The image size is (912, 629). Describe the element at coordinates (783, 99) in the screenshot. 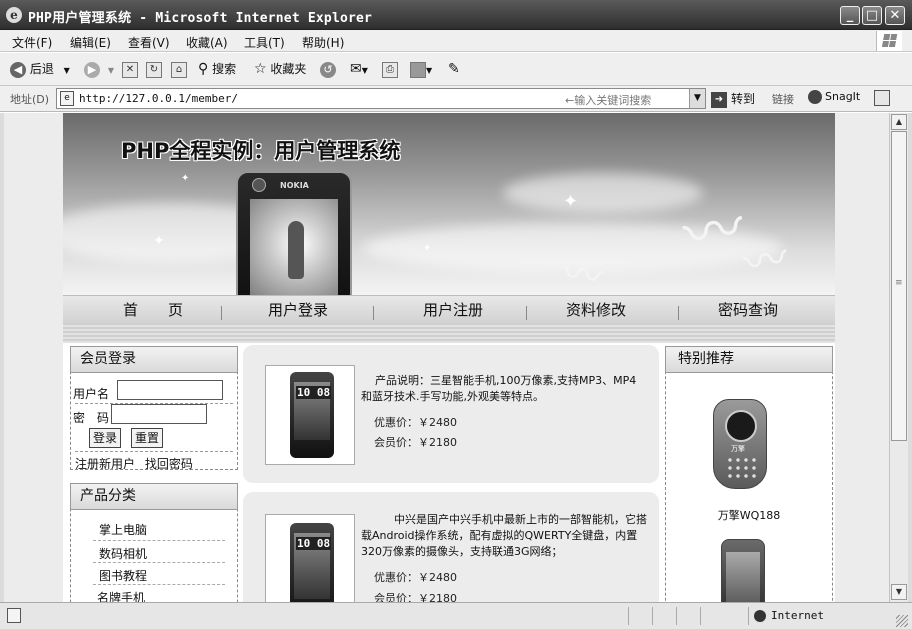

I see `links-button: 链接` at that location.